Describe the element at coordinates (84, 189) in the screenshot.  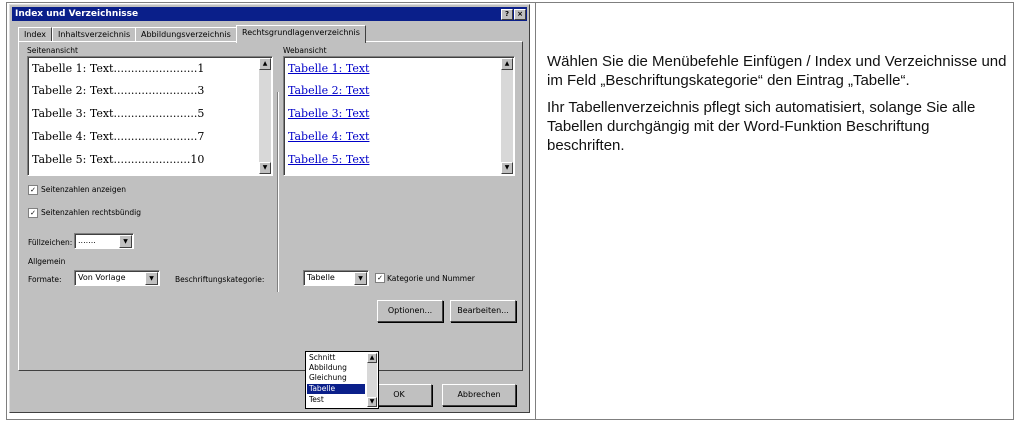
I see `show-page-numbers-label: Seitenzahlen anzeigen` at that location.